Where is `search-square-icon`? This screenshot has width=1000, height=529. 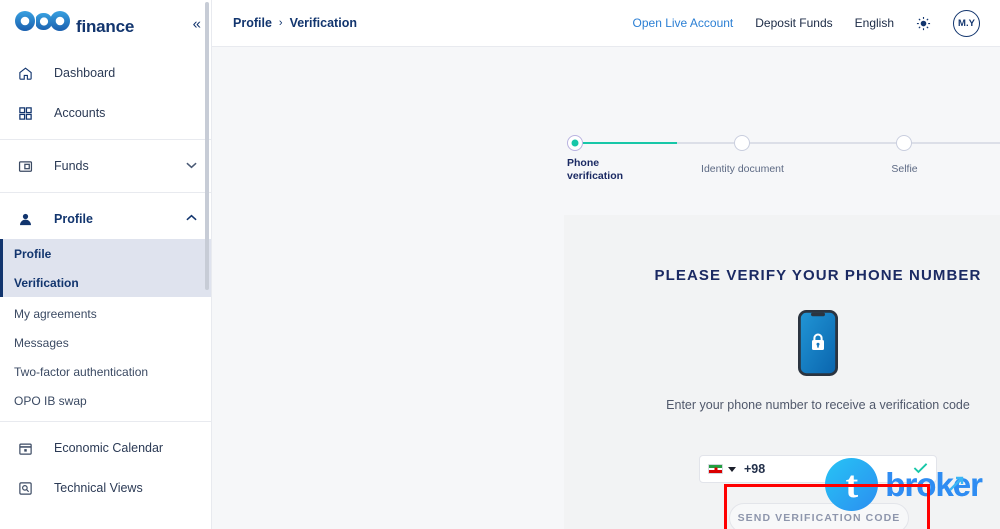
search-square-icon is located at coordinates (25, 488).